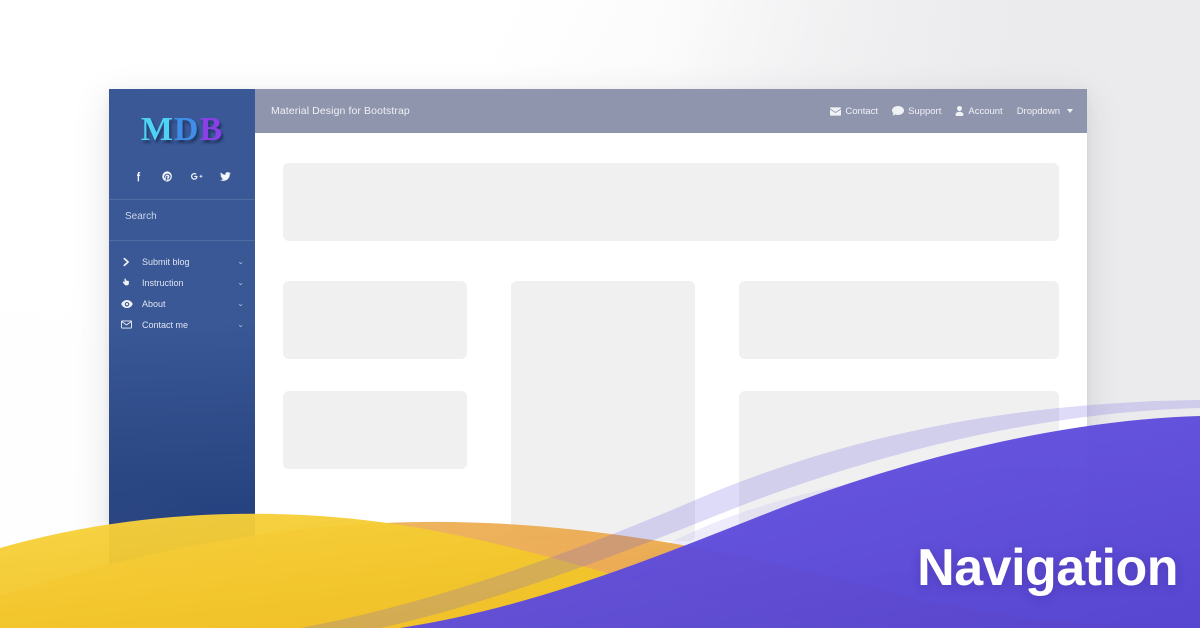 The width and height of the screenshot is (1200, 628). I want to click on navbar-item-support: Support, so click(916, 111).